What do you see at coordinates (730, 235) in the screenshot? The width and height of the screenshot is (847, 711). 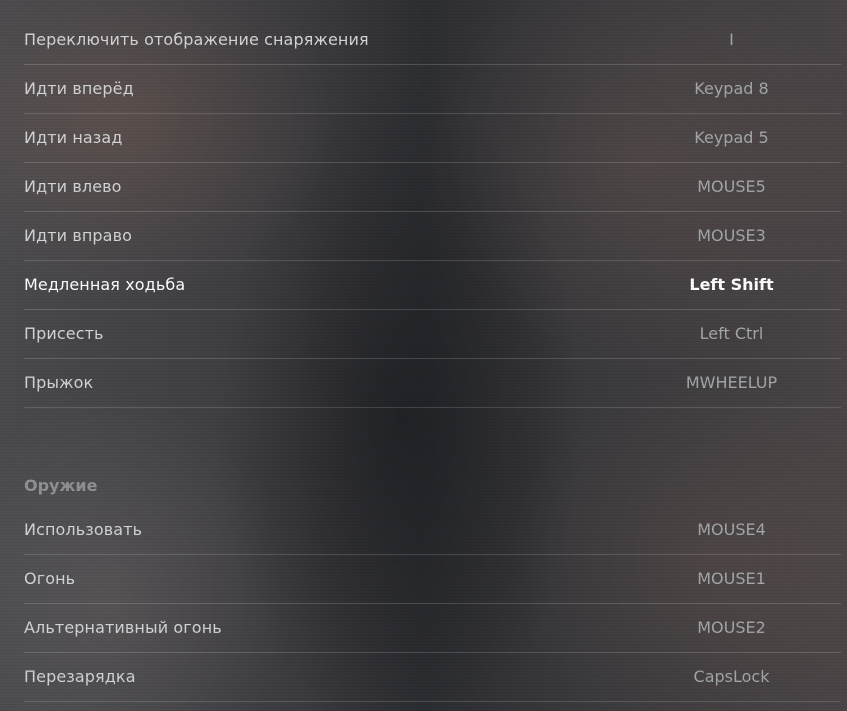 I see `key-binding-button: MOUSE3` at bounding box center [730, 235].